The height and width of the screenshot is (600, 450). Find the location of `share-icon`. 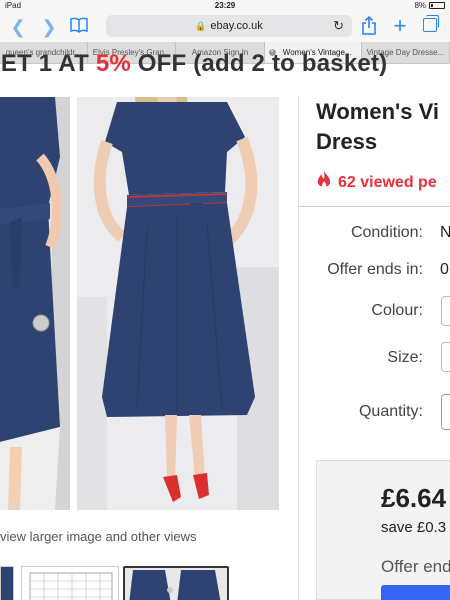

share-icon is located at coordinates (369, 28).